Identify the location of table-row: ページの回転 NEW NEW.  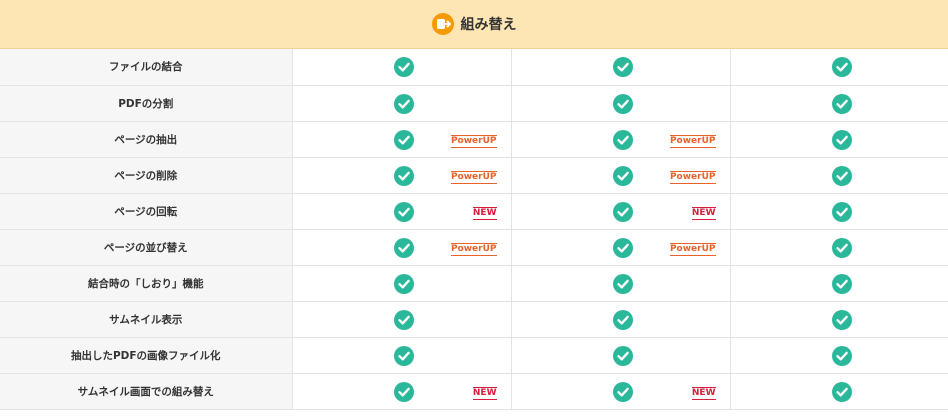
(474, 211).